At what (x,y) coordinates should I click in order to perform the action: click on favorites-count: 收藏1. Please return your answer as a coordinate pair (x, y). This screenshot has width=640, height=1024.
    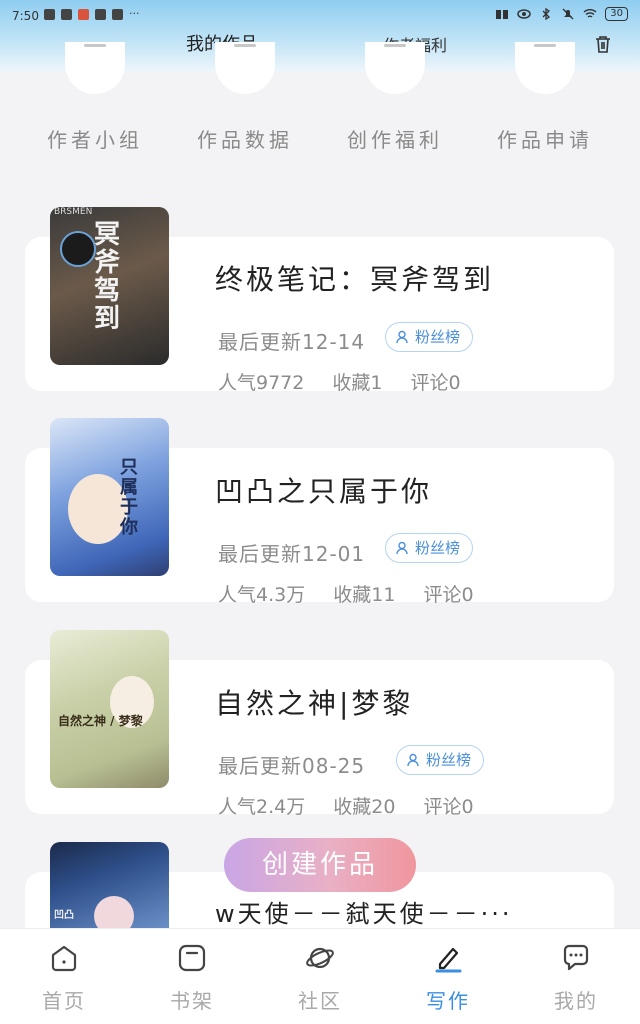
    Looking at the image, I should click on (357, 383).